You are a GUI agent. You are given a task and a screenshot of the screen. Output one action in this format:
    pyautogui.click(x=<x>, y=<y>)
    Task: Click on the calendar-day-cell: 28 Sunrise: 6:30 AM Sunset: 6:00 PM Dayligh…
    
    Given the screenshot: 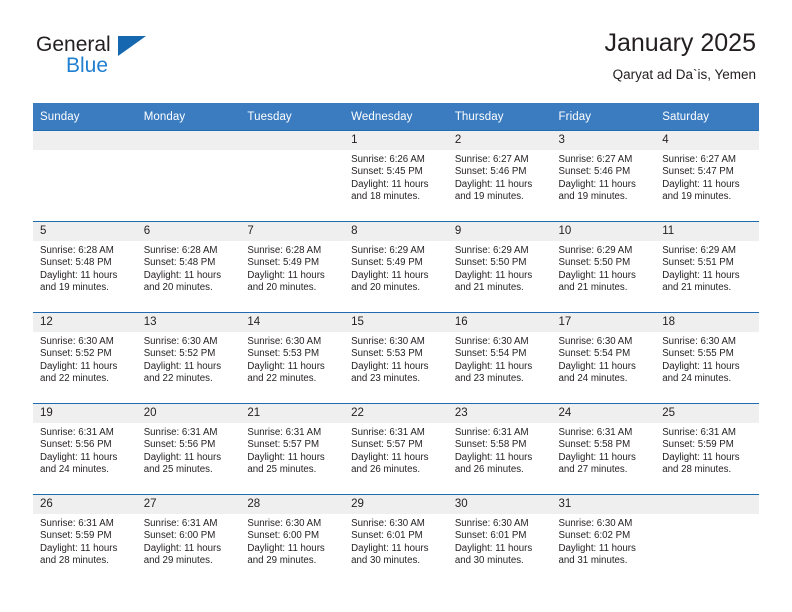 What is the action you would take?
    pyautogui.click(x=292, y=539)
    